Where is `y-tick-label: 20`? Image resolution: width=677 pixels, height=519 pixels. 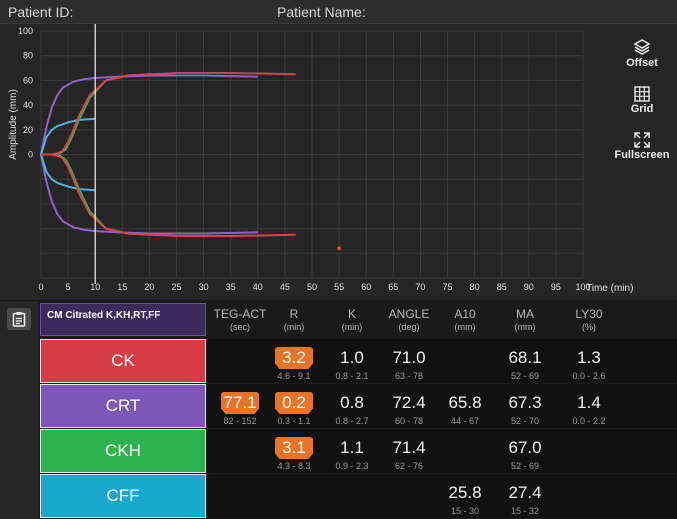
y-tick-label: 20 is located at coordinates (28, 130).